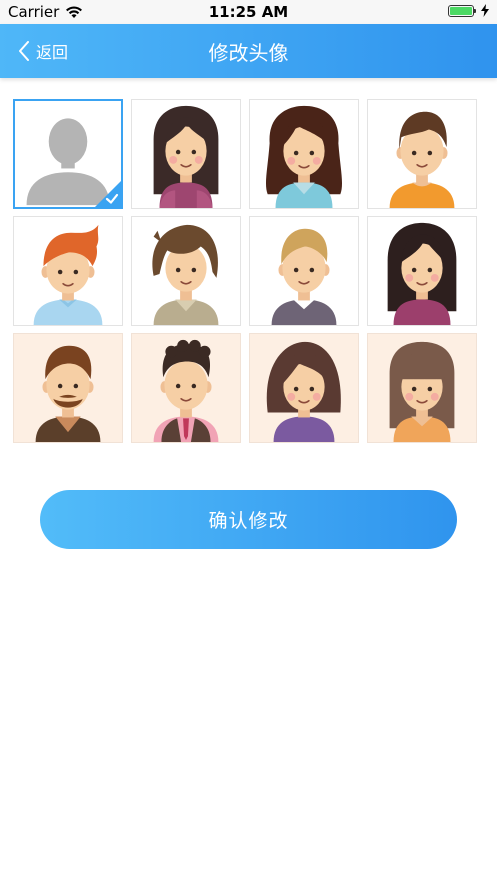 This screenshot has height=883, width=497. Describe the element at coordinates (68, 274) in the screenshot. I see `boy-orange-hair-avatar-icon` at that location.